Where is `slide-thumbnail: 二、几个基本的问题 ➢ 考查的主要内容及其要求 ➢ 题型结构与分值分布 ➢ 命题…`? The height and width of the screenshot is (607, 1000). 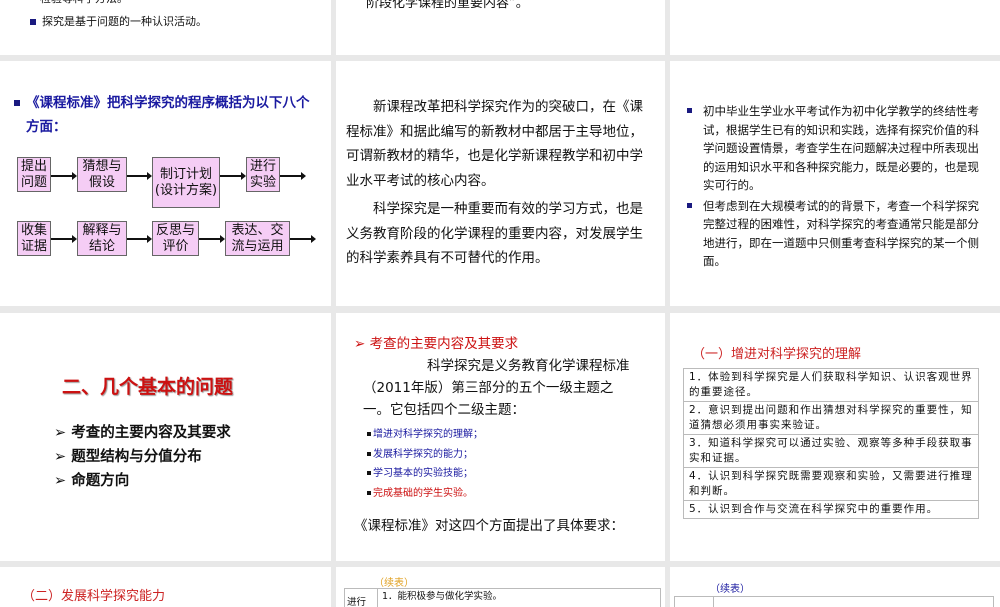 slide-thumbnail: 二、几个基本的问题 ➢ 考查的主要内容及其要求 ➢ 题型结构与分值分布 ➢ 命题… is located at coordinates (165, 437).